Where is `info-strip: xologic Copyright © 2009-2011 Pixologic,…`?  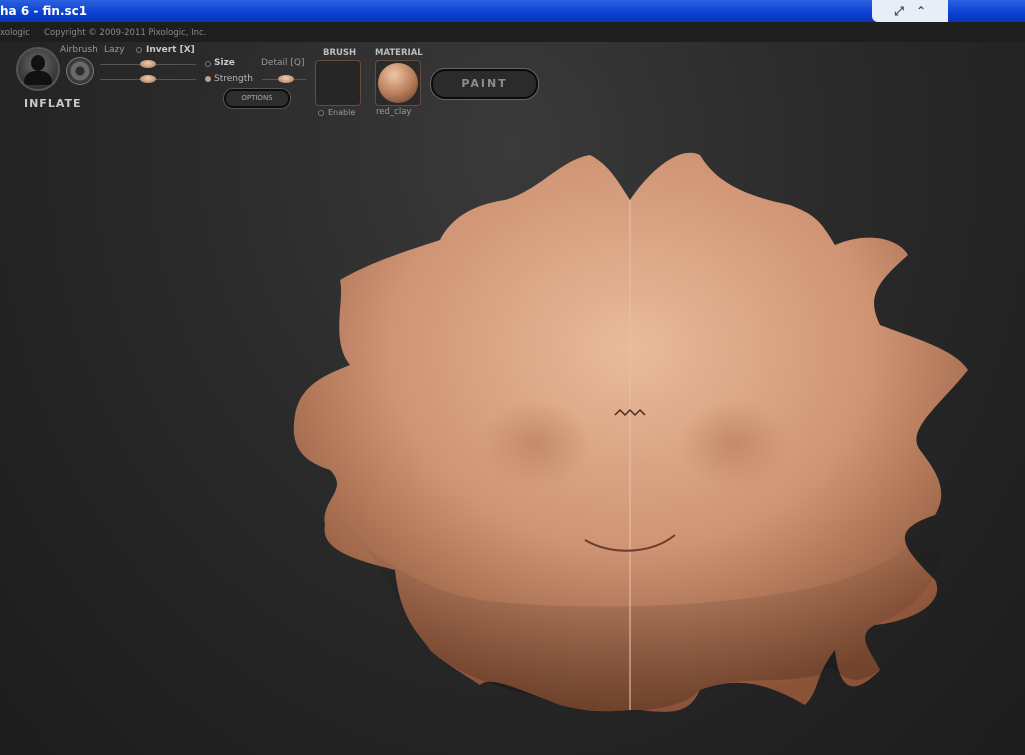
info-strip: xologic Copyright © 2009-2011 Pixologic,… is located at coordinates (512, 32).